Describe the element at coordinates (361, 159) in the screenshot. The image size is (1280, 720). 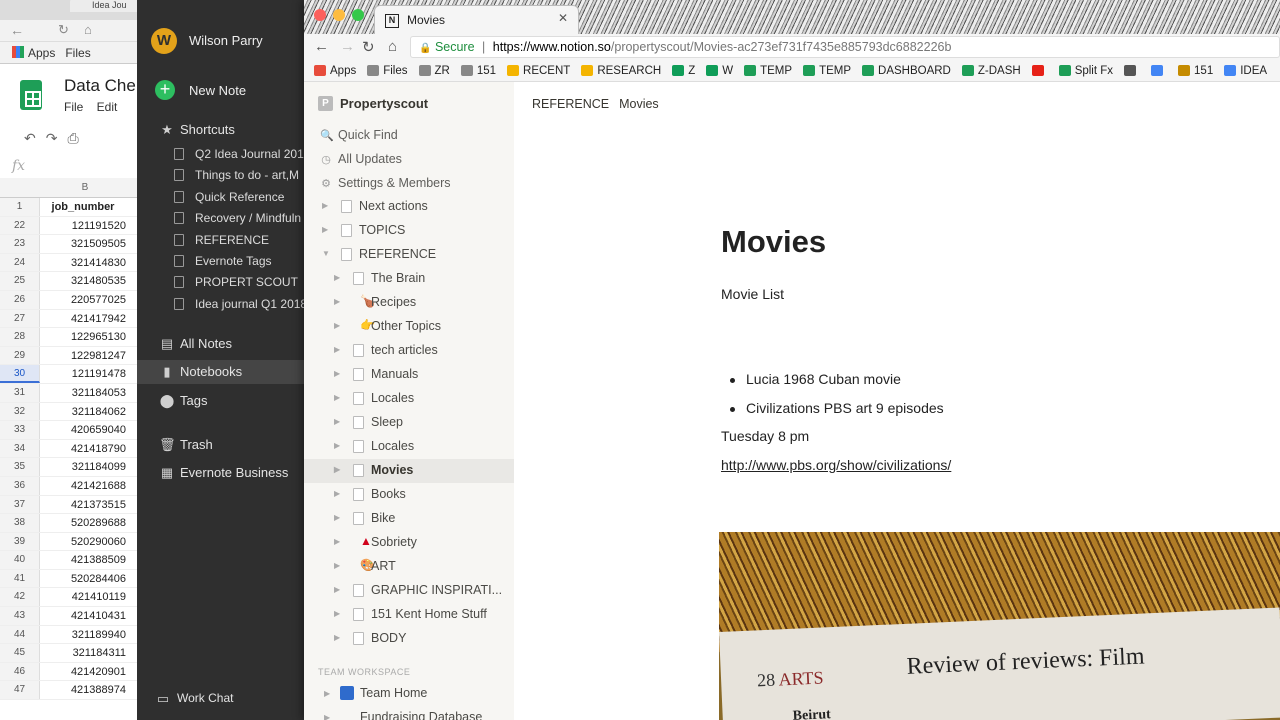
I see `all-updates-button: ◷ All Updates` at that location.